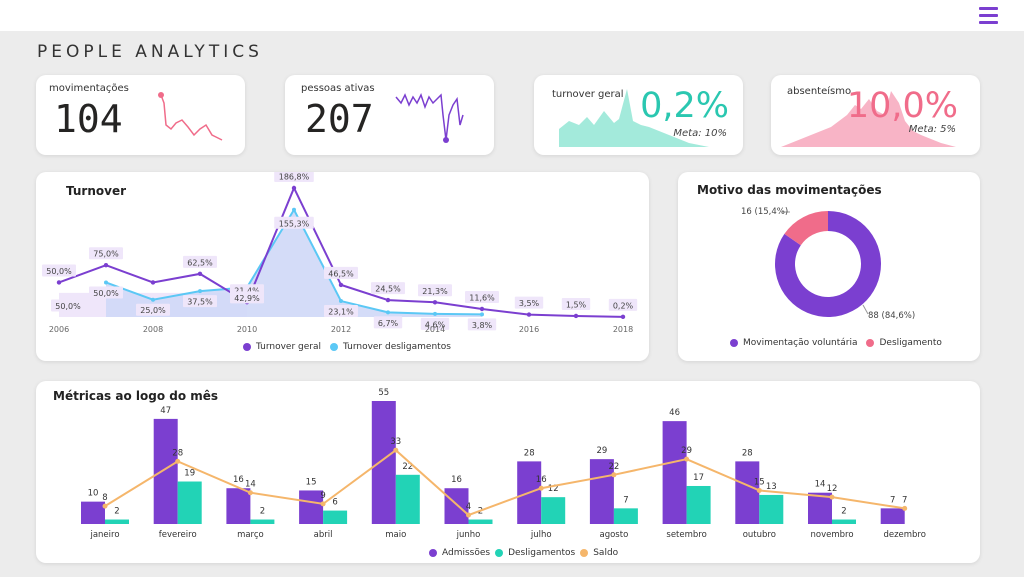 The width and height of the screenshot is (1024, 577). I want to click on data-label: 0,2%, so click(623, 305).